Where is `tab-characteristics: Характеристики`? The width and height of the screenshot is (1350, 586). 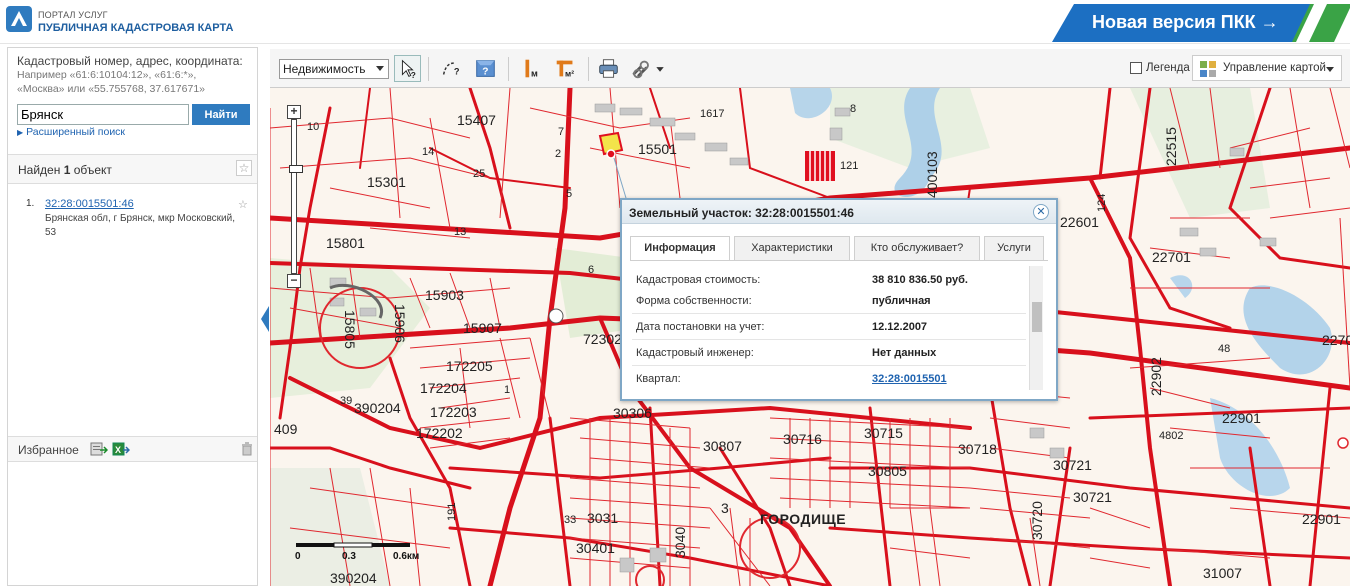 tab-characteristics: Характеристики is located at coordinates (792, 248).